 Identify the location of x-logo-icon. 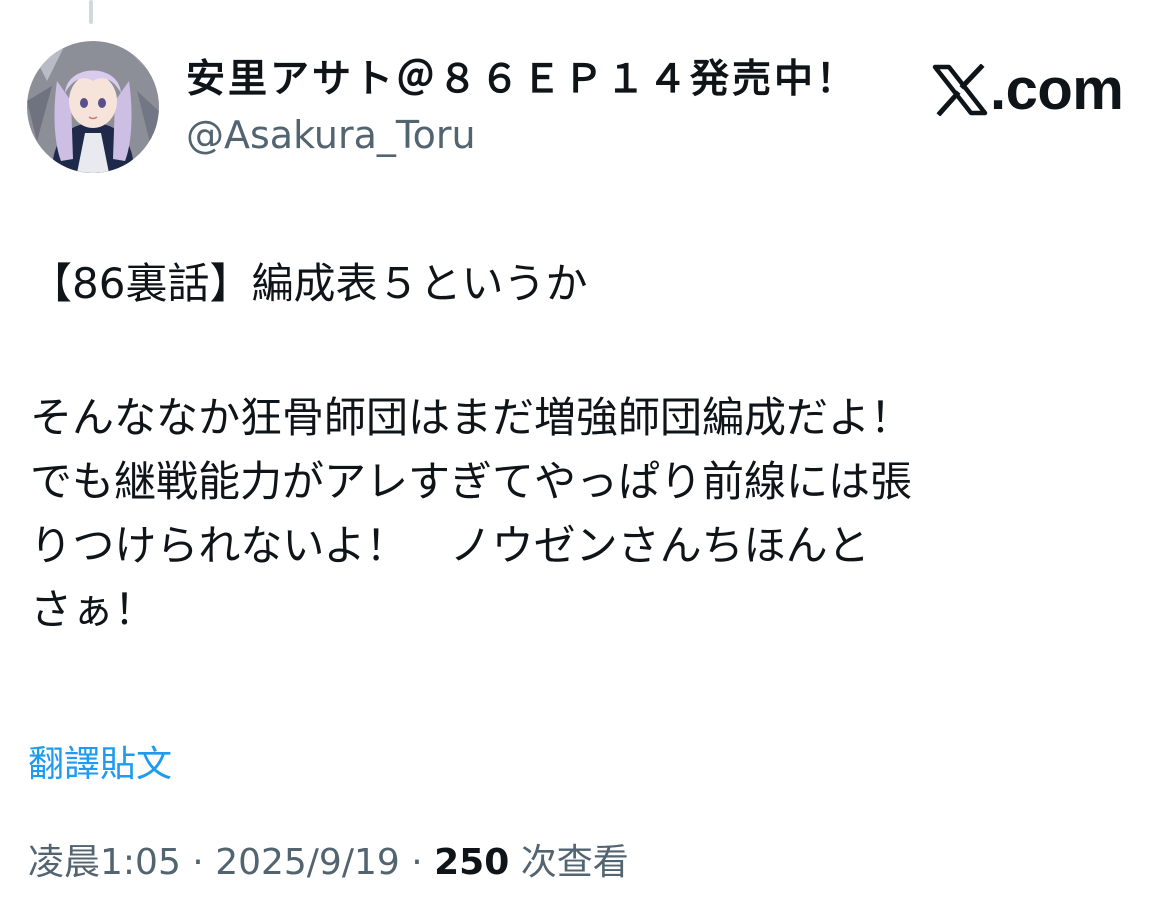
(960, 90).